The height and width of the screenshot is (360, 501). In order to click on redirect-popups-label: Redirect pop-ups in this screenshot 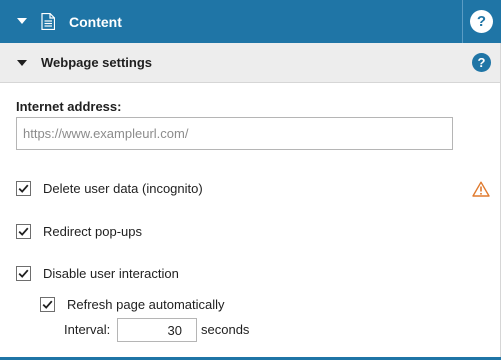, I will do `click(92, 231)`.